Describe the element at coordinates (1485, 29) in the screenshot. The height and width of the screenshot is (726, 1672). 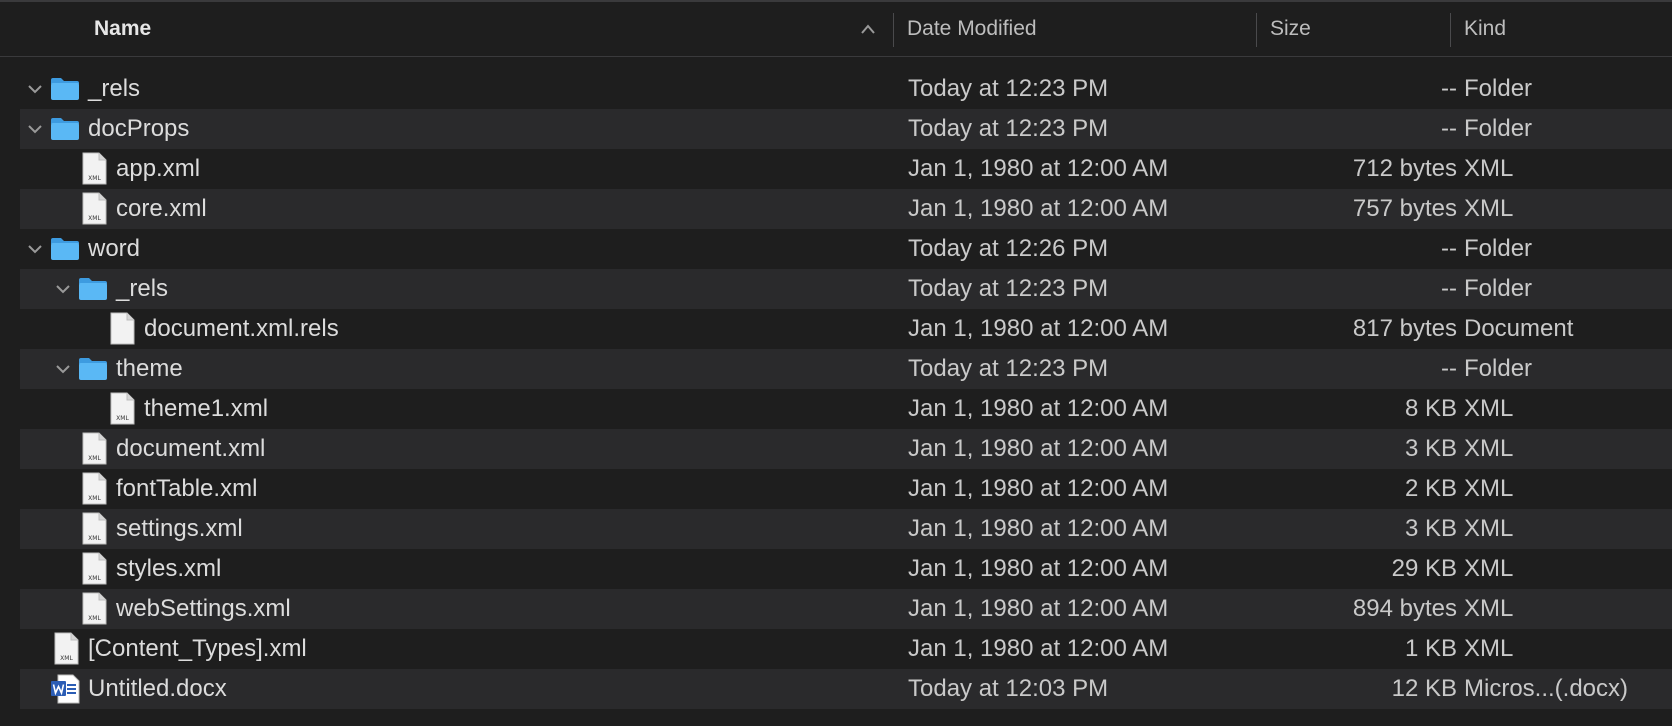
I see `column-header-kind: Kind` at that location.